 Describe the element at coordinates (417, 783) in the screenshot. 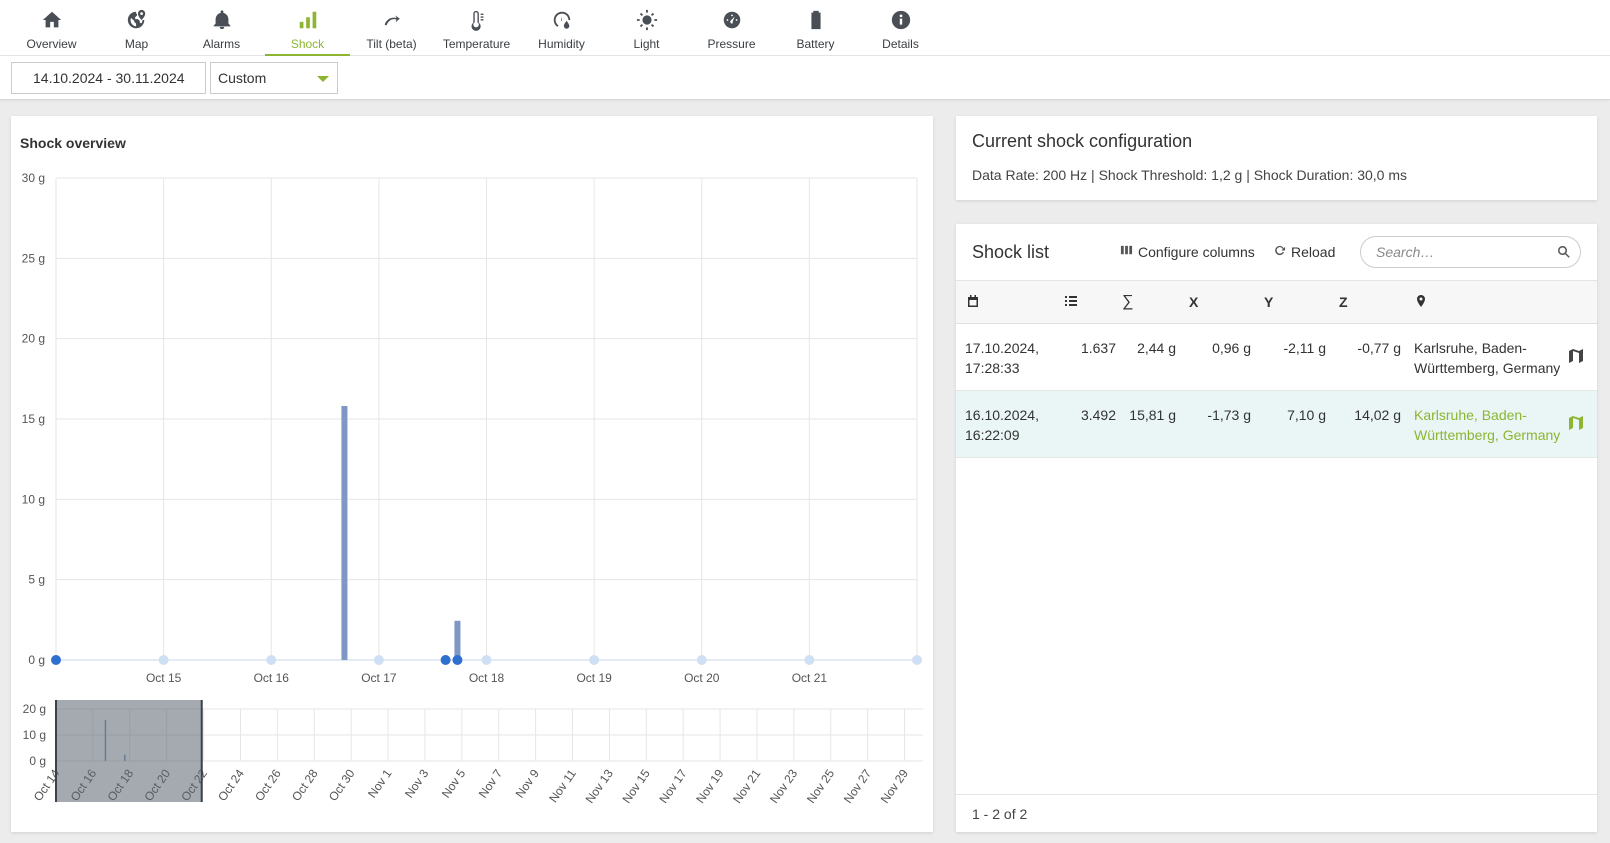

I see `nav-x-tick-label: Nov 3` at that location.